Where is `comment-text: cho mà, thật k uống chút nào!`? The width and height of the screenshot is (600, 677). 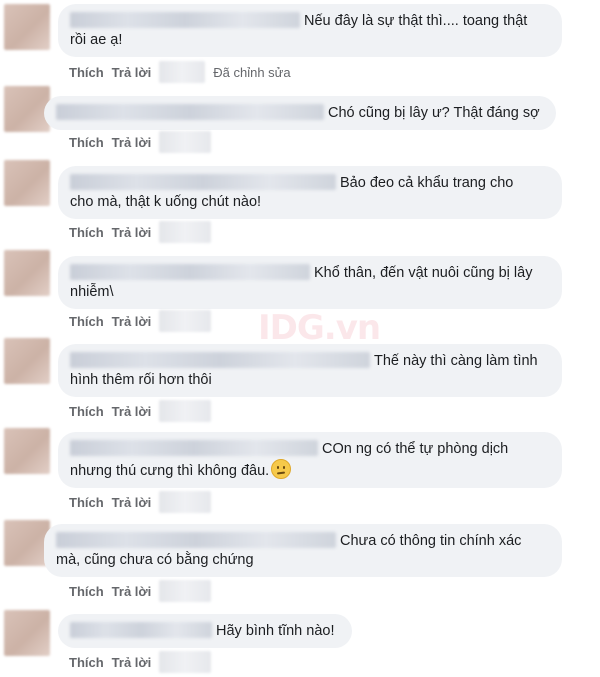 comment-text: cho mà, thật k uống chút nào! is located at coordinates (166, 202).